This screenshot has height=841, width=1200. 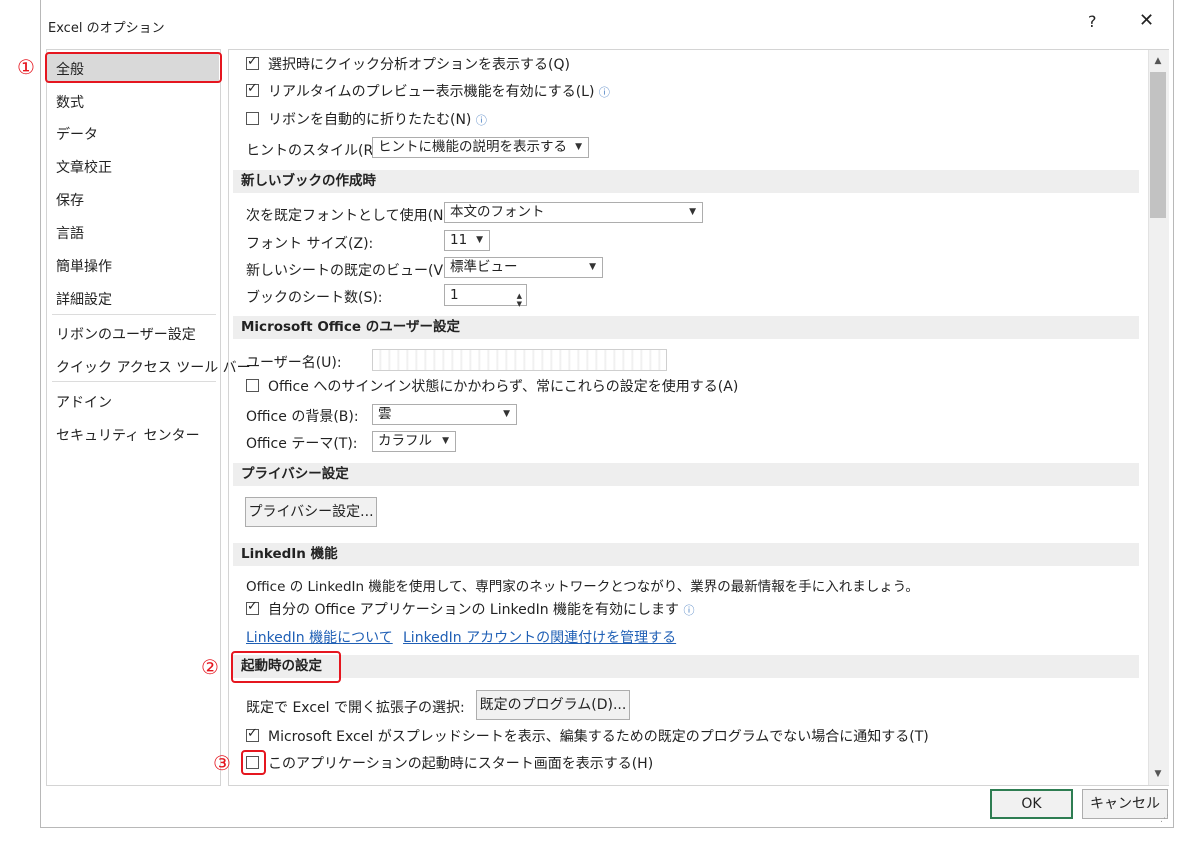 I want to click on spin-down-icon: ▼, so click(x=519, y=304).